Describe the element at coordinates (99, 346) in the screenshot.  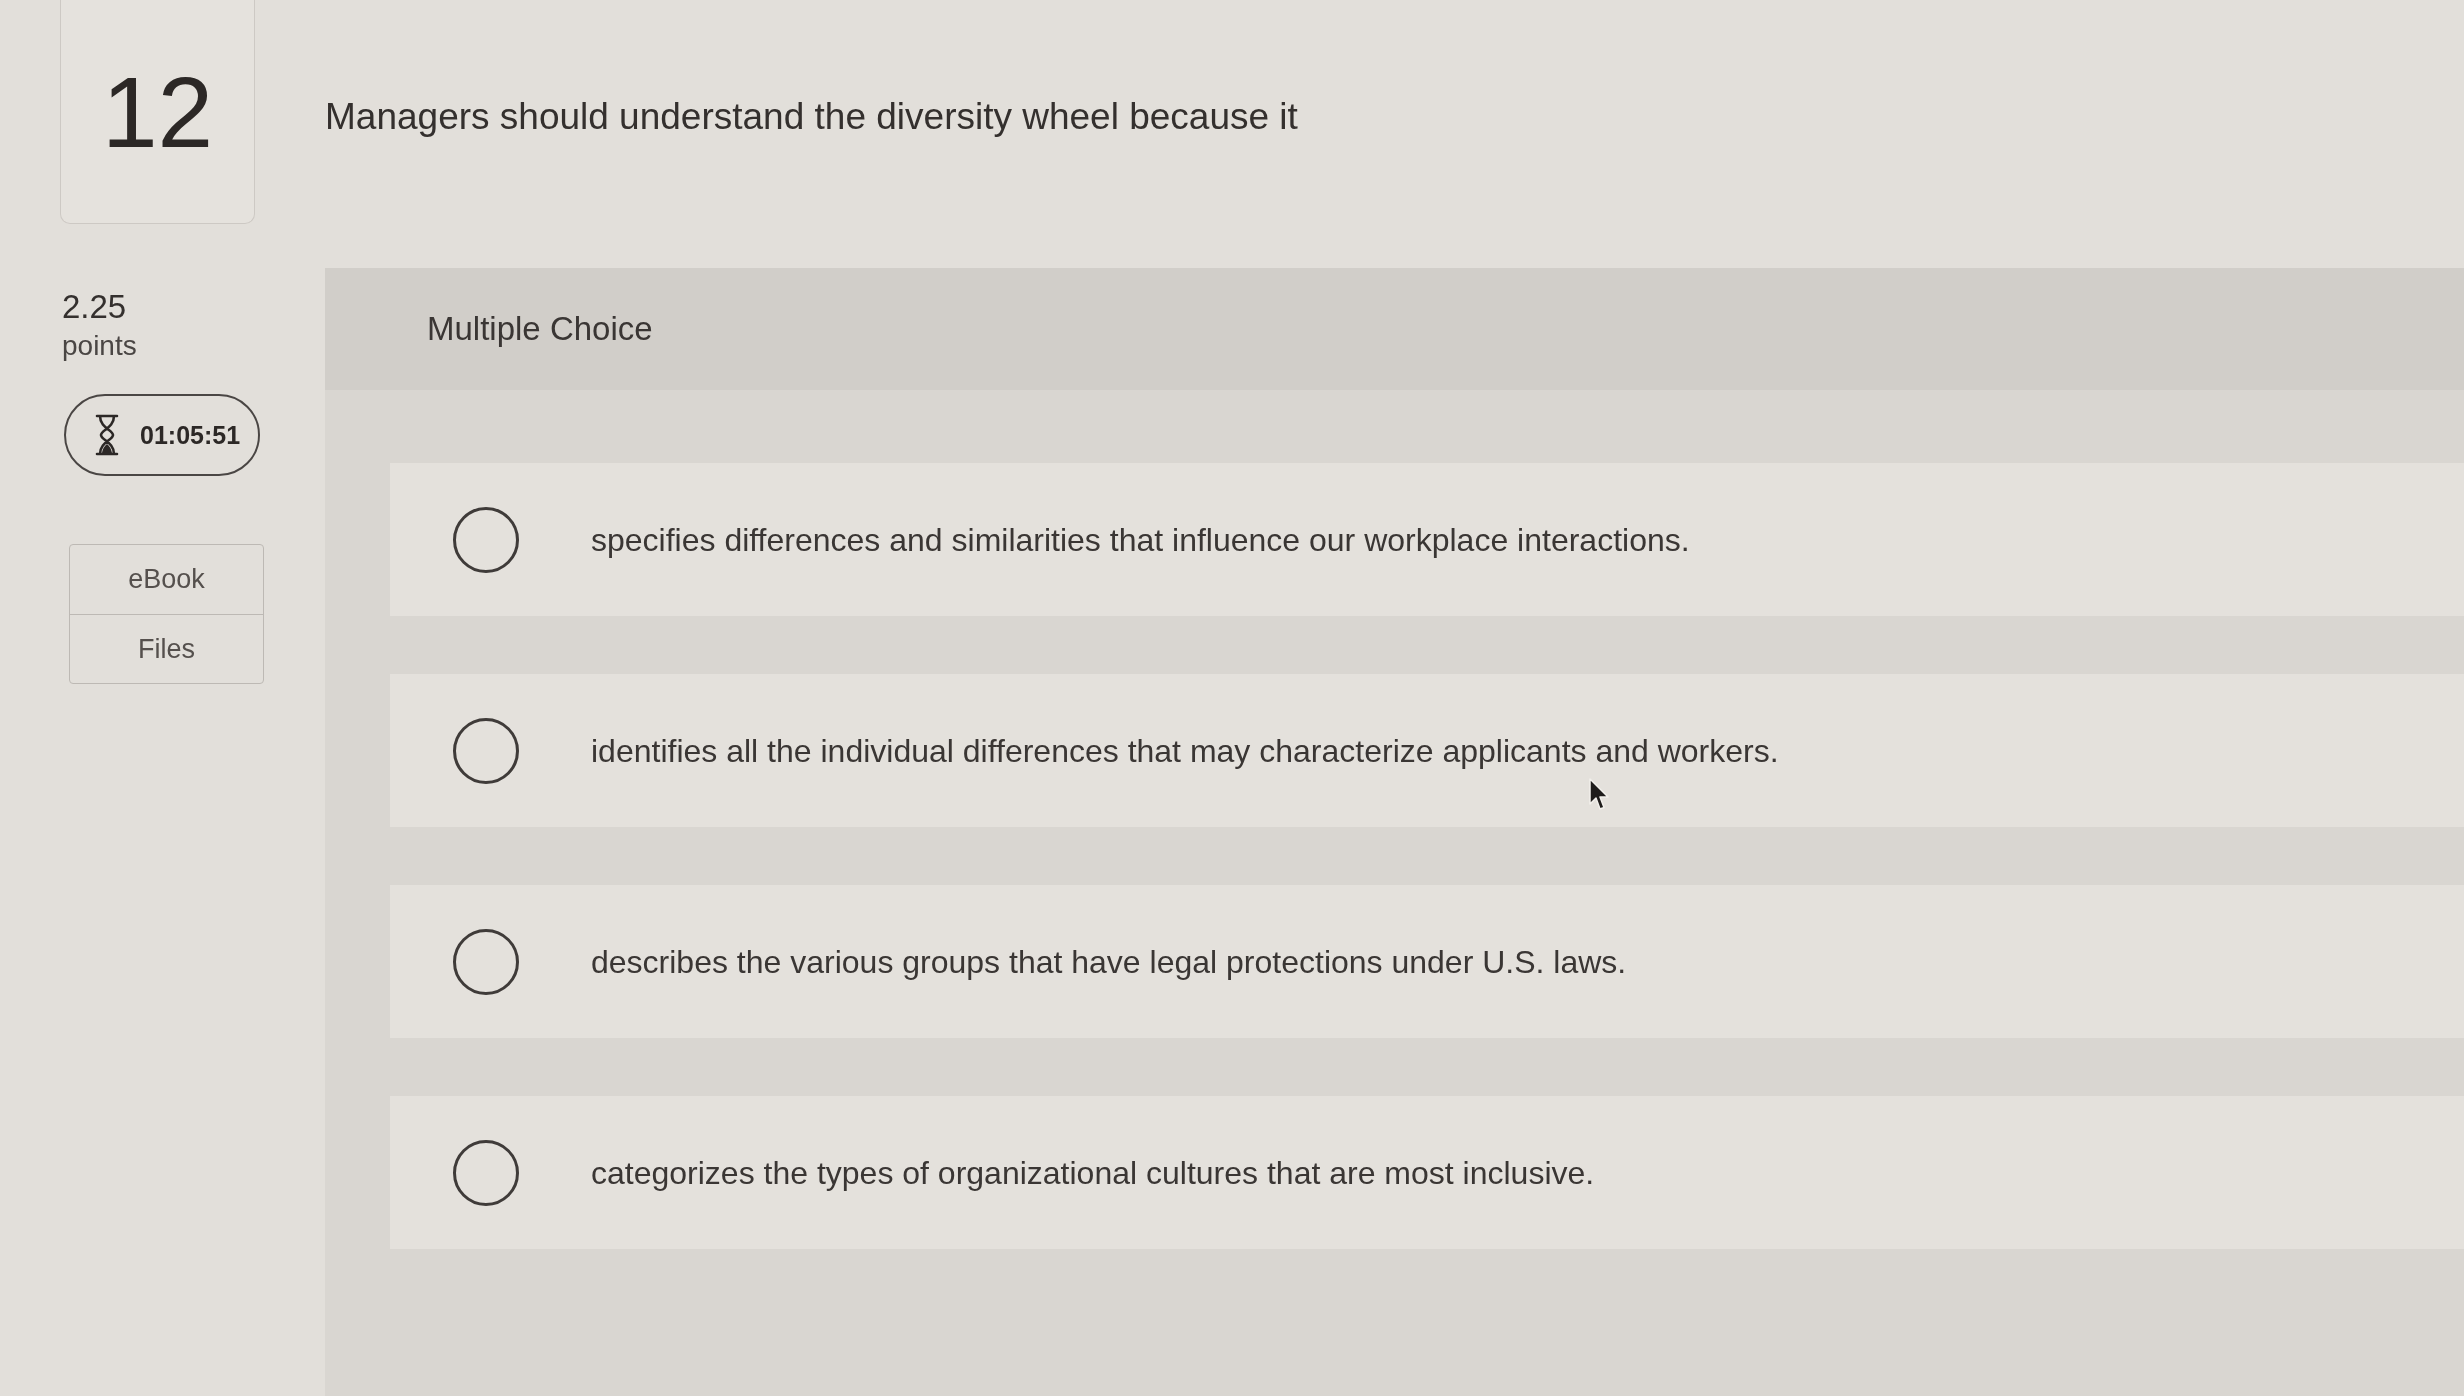
I see `points-label: points` at that location.